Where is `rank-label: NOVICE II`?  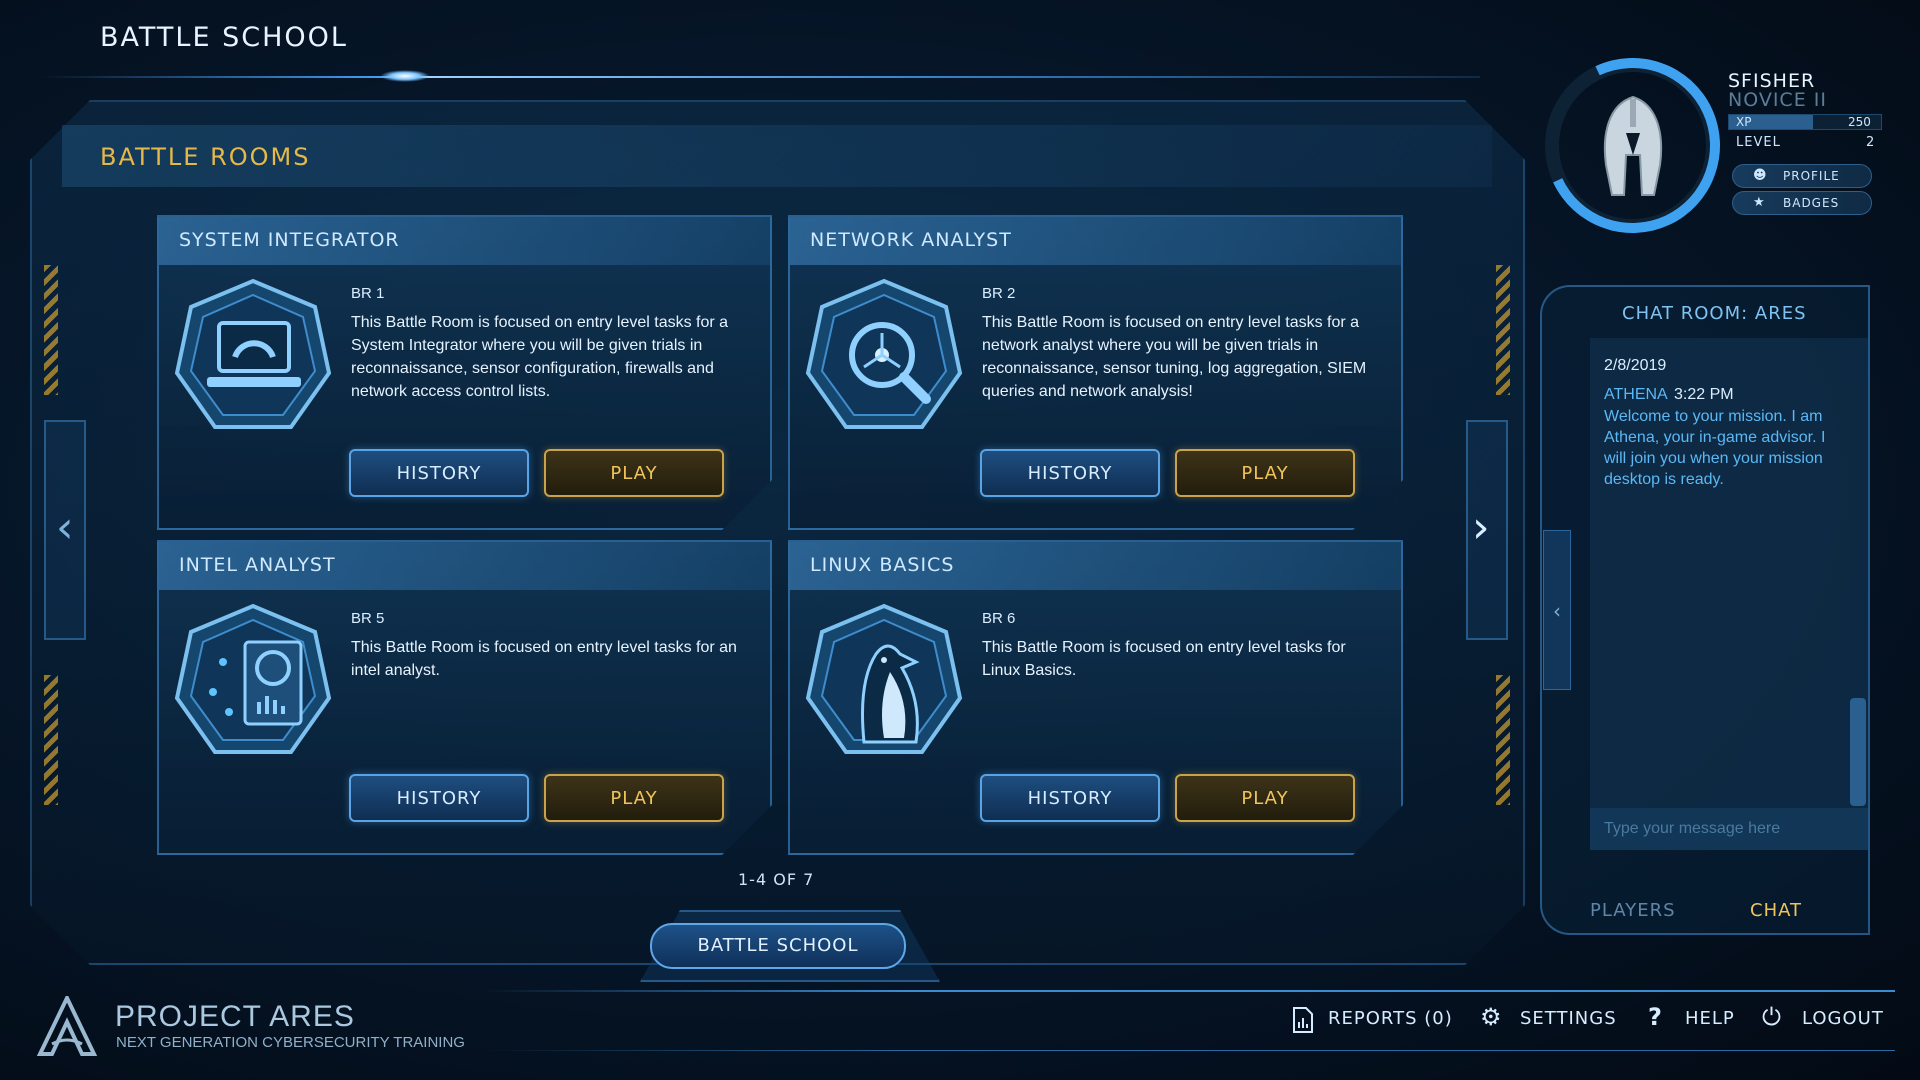 rank-label: NOVICE II is located at coordinates (1777, 100).